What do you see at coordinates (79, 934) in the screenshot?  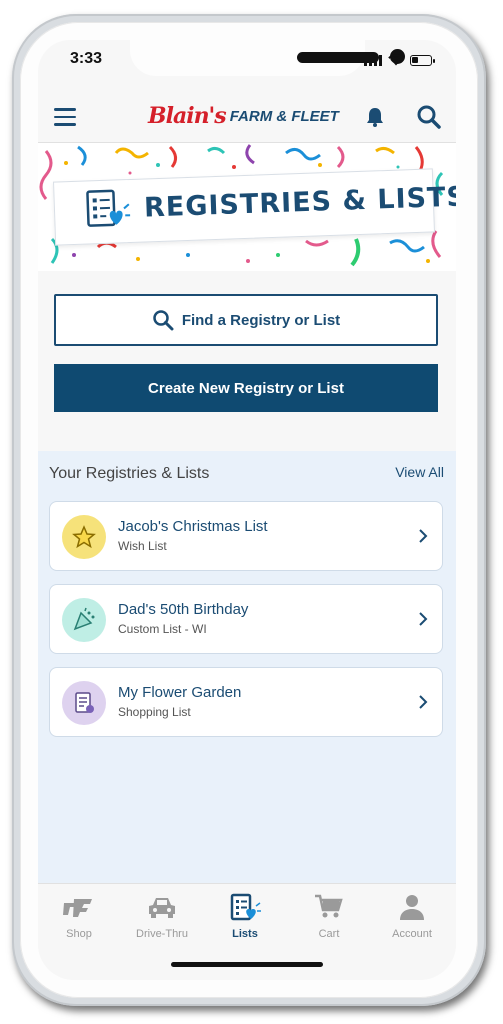 I see `tab-label: Shop` at bounding box center [79, 934].